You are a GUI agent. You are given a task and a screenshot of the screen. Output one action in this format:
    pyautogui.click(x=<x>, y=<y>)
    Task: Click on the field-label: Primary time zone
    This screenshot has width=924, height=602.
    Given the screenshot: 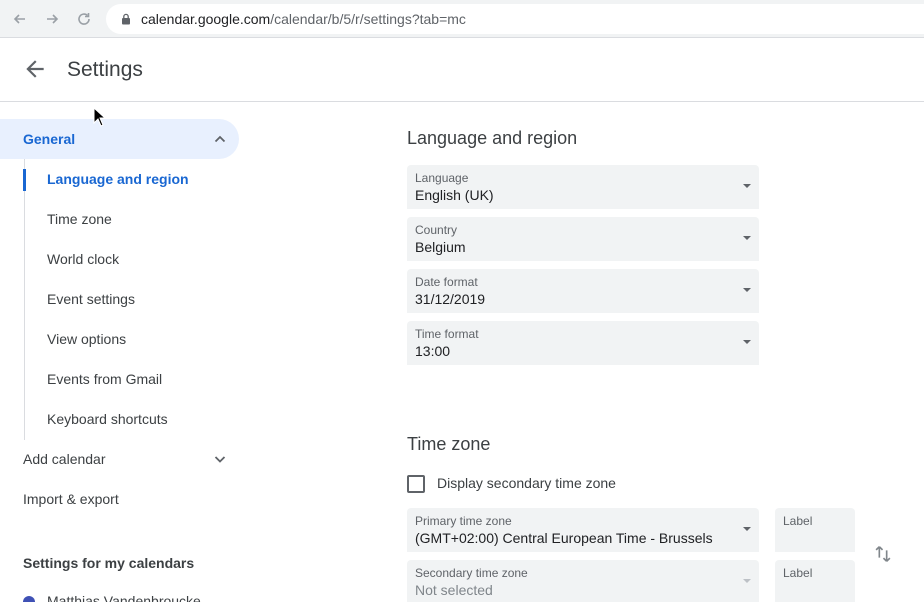 What is the action you would take?
    pyautogui.click(x=463, y=521)
    